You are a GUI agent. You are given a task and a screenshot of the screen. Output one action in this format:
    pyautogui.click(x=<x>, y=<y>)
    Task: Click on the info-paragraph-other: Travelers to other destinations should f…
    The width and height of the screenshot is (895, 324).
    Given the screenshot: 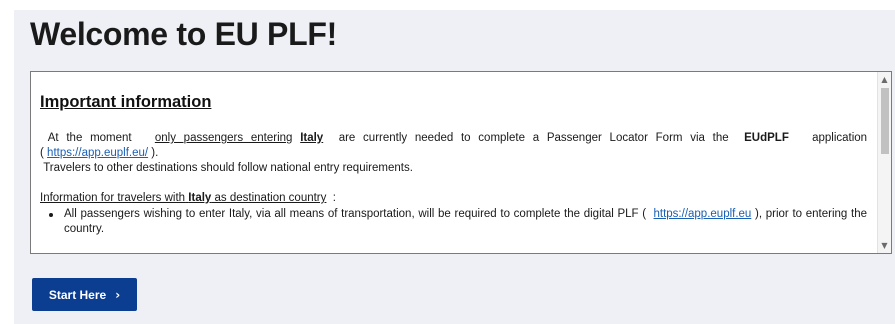 What is the action you would take?
    pyautogui.click(x=453, y=168)
    